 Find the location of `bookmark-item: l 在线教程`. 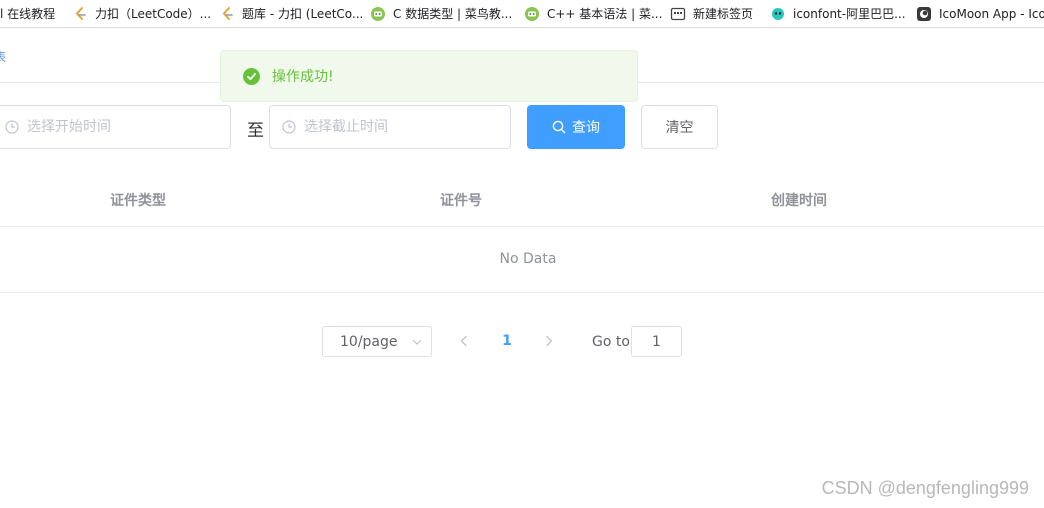

bookmark-item: l 在线教程 is located at coordinates (28, 13).